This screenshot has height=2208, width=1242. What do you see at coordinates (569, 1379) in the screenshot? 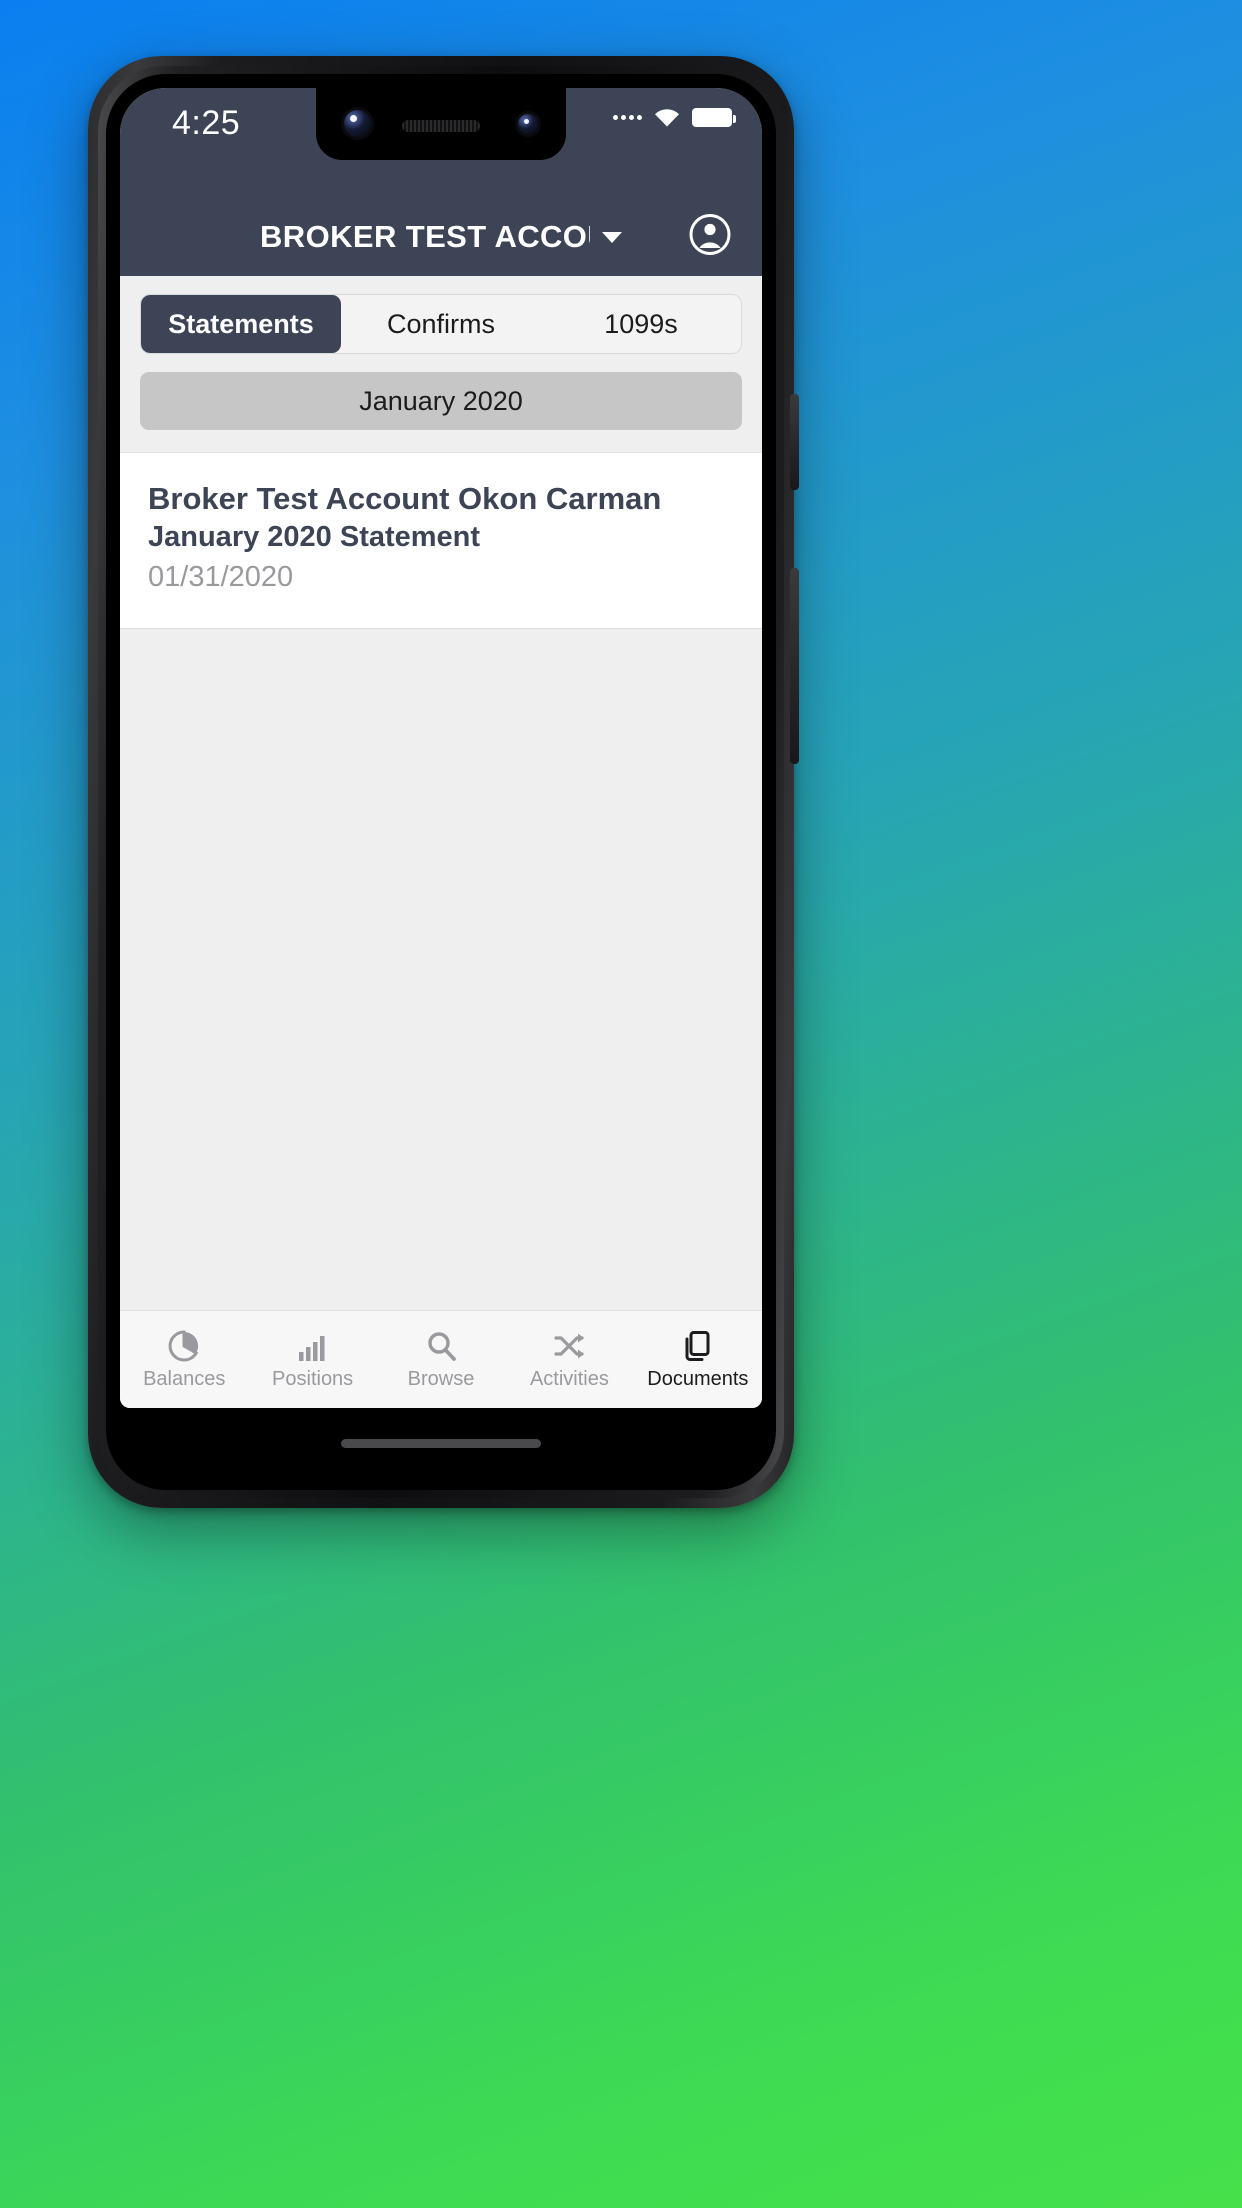
I see `nav-label-activities: Activities` at bounding box center [569, 1379].